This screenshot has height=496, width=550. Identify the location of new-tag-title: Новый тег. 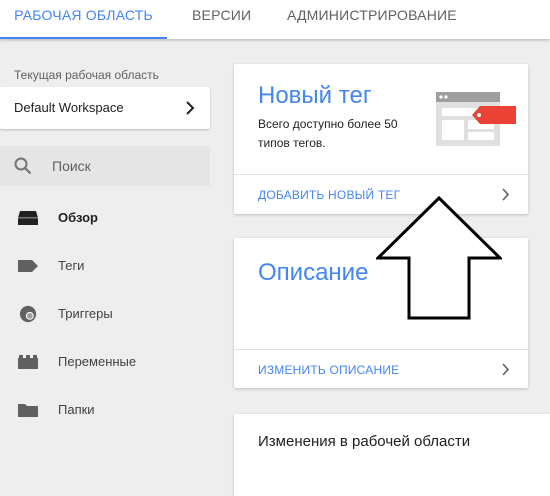
(315, 95).